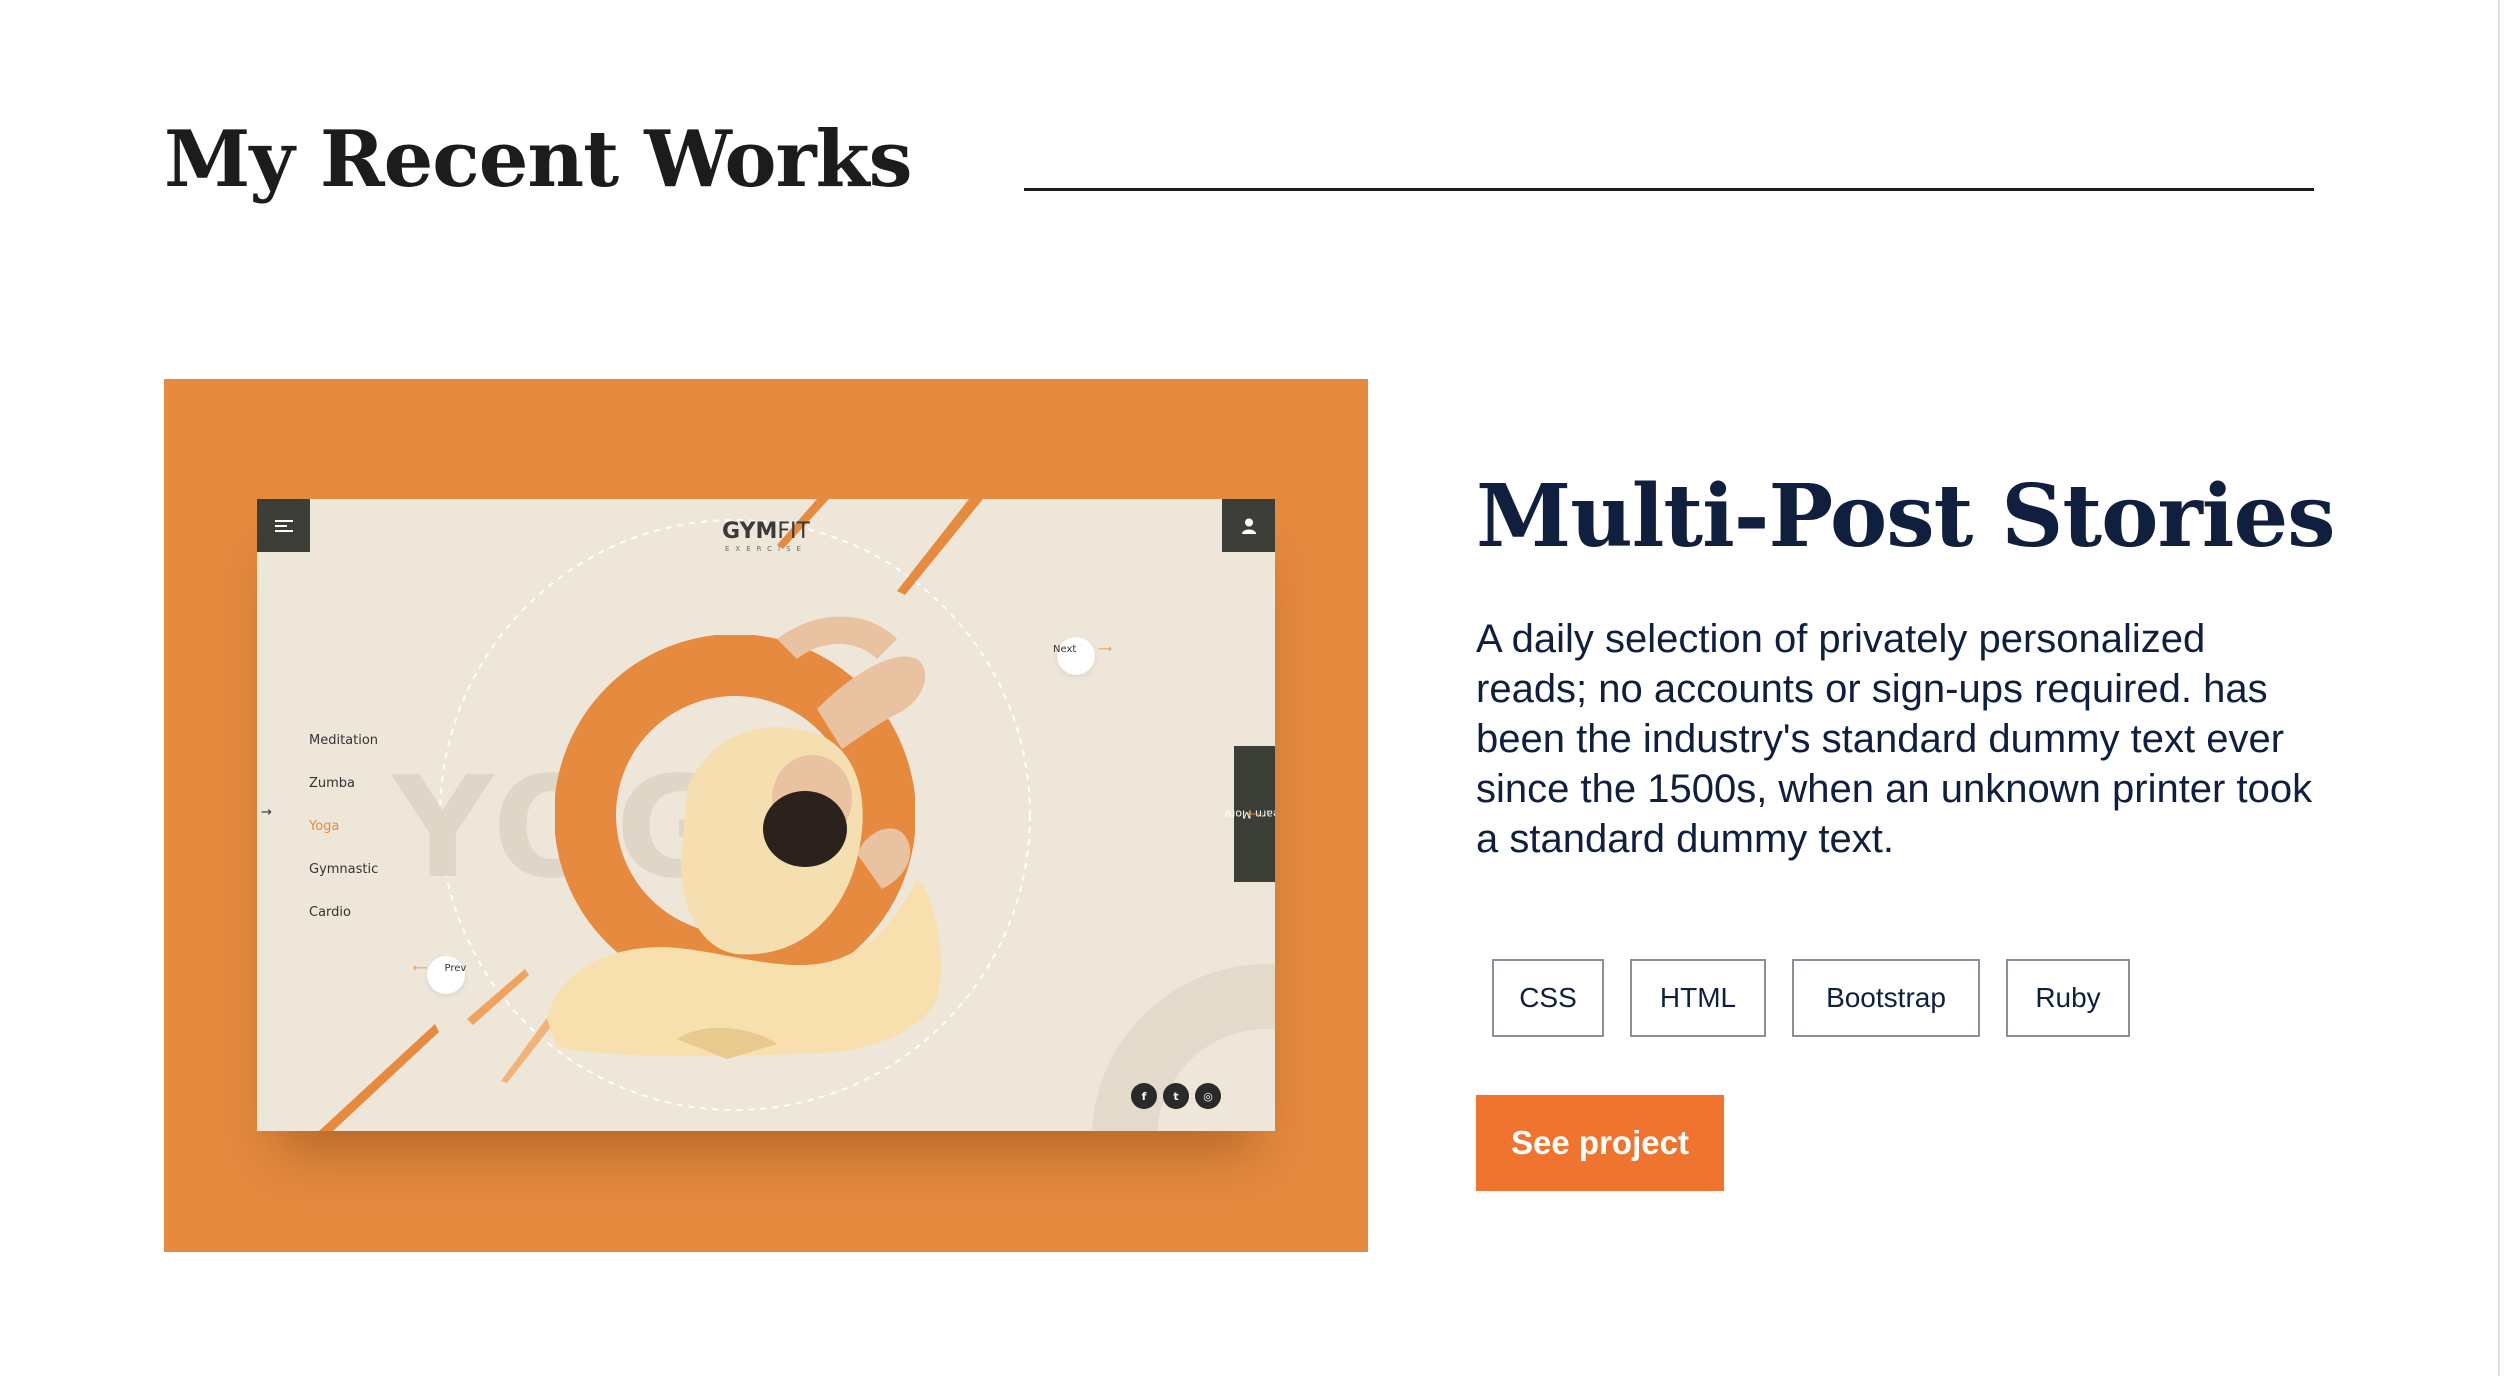 Image resolution: width=2506 pixels, height=1376 pixels. Describe the element at coordinates (744, 837) in the screenshot. I see `yoga-figure-illustration` at that location.